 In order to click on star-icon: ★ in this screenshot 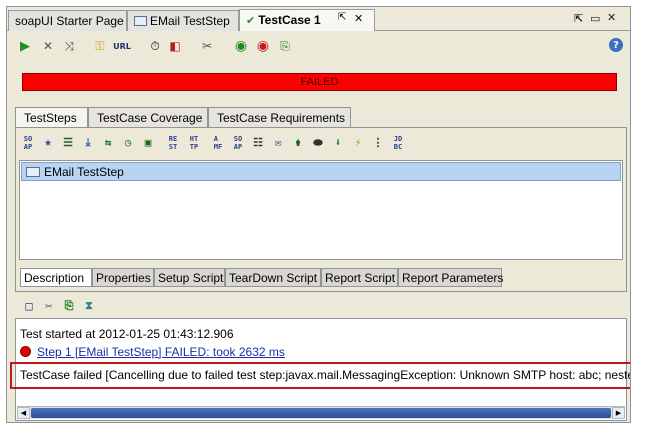, I will do `click(48, 143)`.